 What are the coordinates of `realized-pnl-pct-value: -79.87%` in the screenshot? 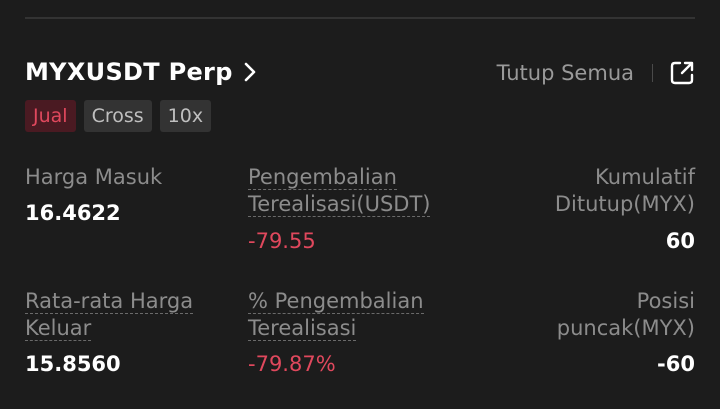 It's located at (292, 364).